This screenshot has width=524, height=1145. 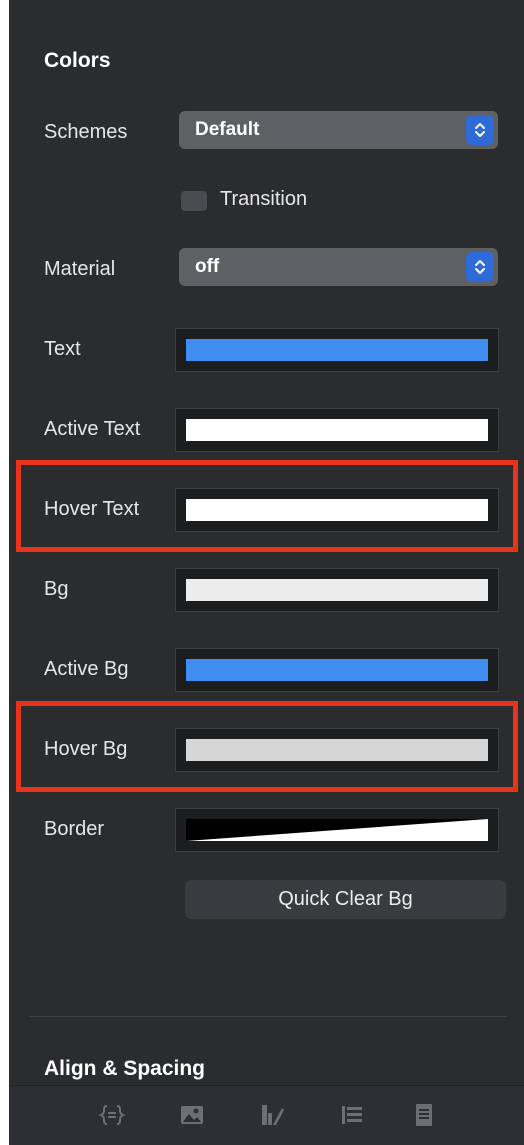 I want to click on section-divider, so click(x=268, y=1016).